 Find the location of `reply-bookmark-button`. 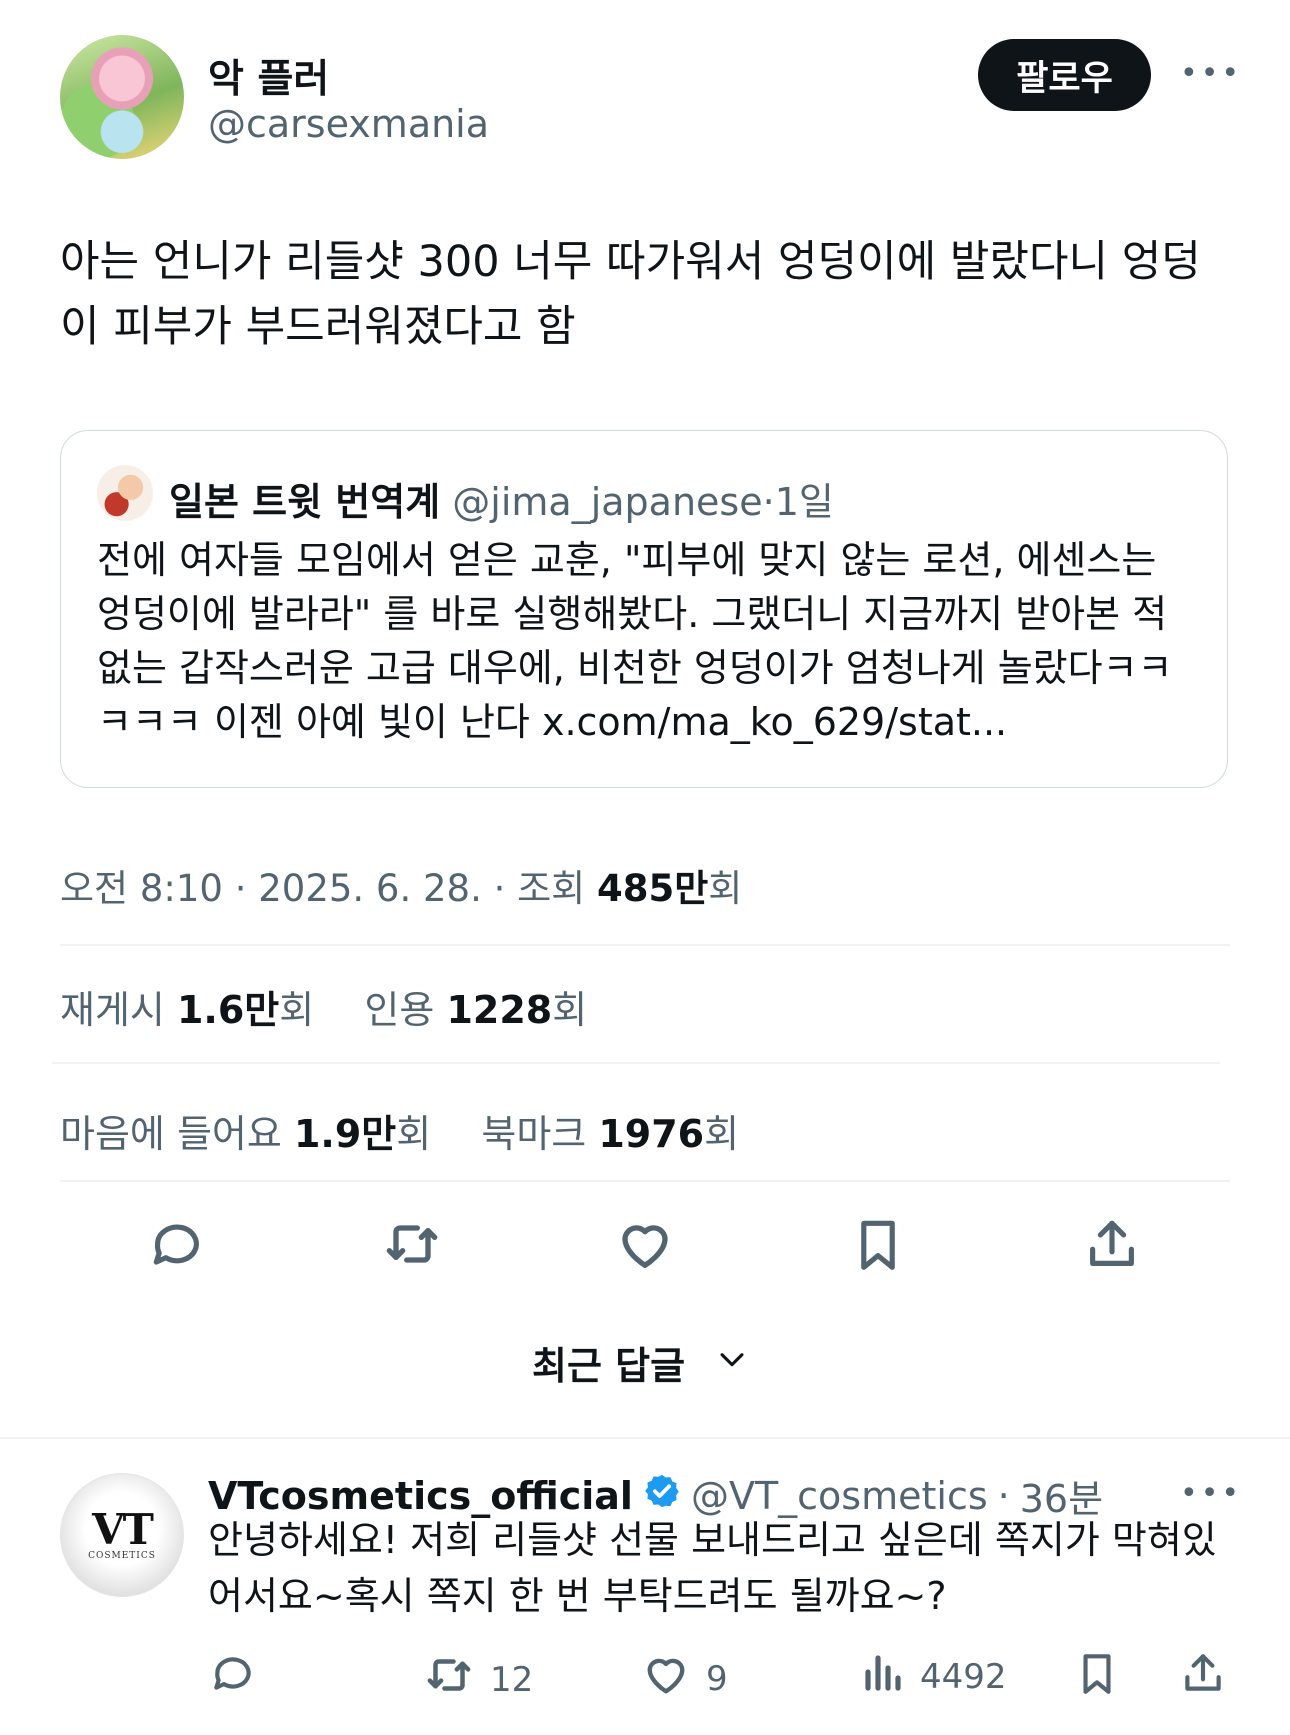

reply-bookmark-button is located at coordinates (1097, 1677).